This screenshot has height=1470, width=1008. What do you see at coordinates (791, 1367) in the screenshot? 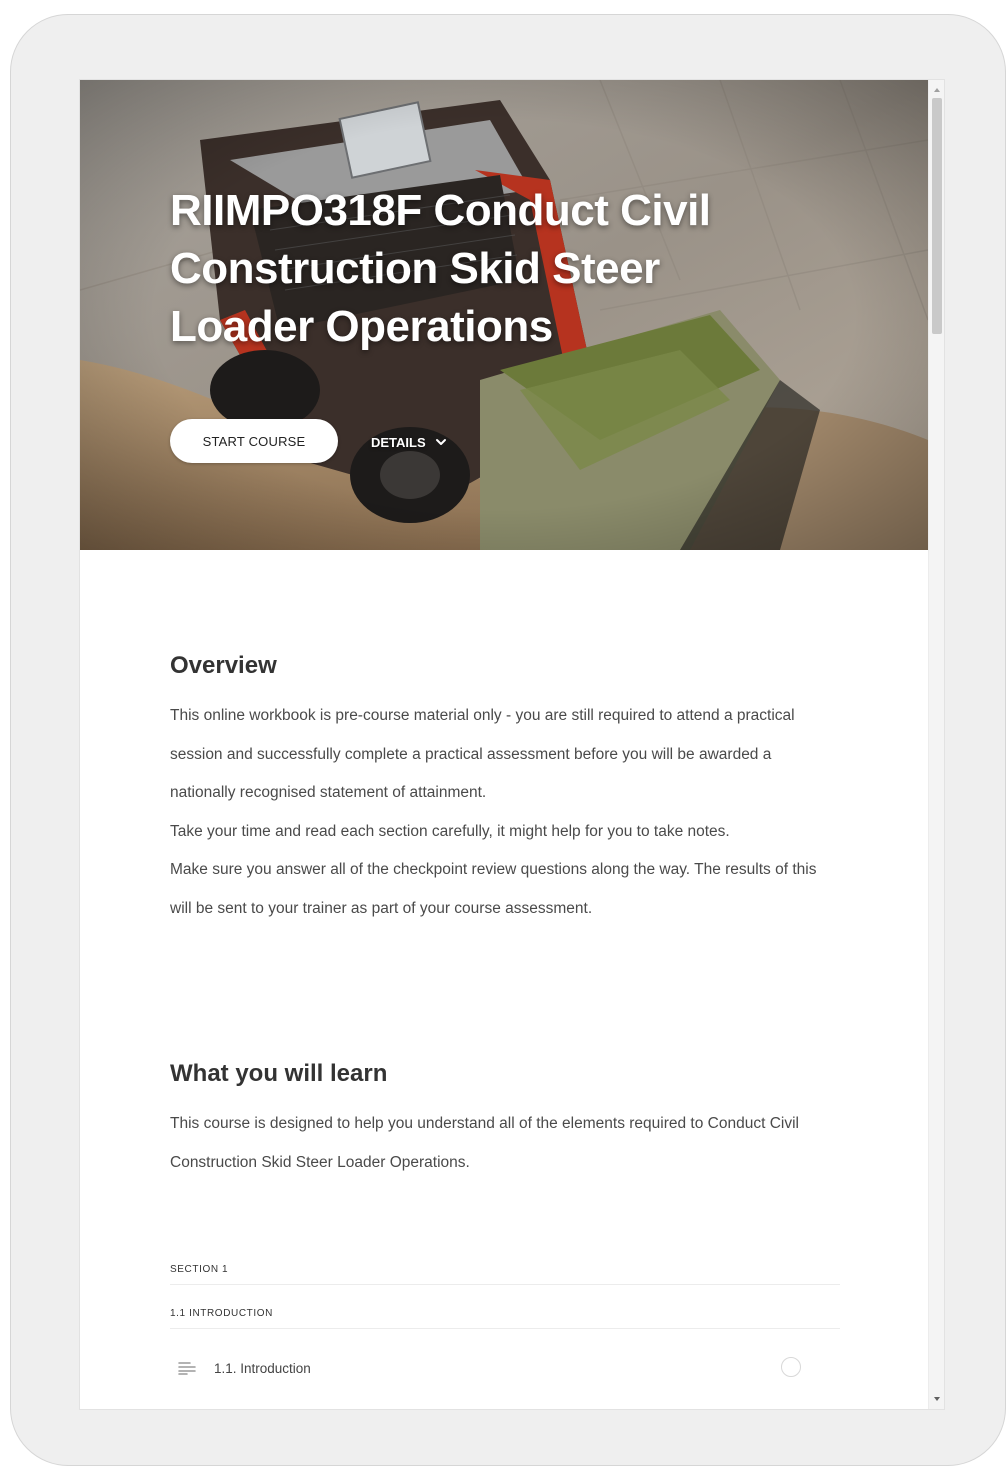
I see `circle-icon` at bounding box center [791, 1367].